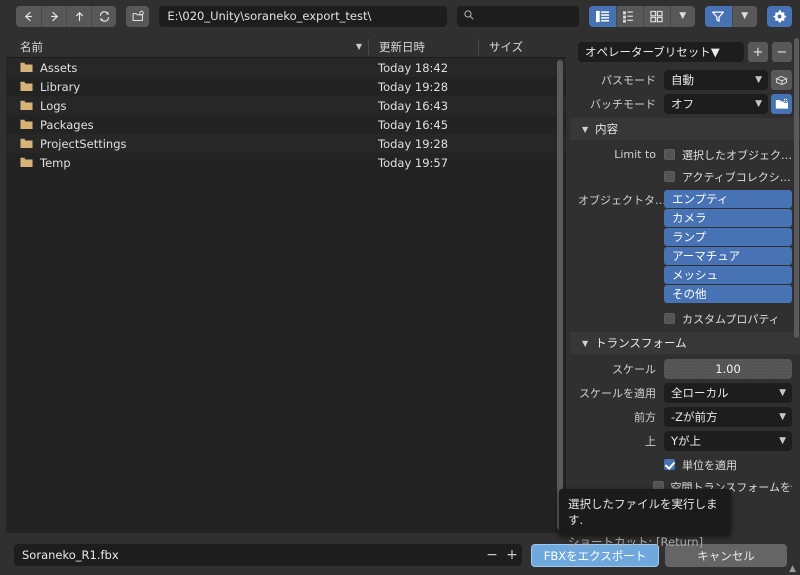 This screenshot has height=575, width=800. I want to click on display-mode-thumbnails-icon, so click(656, 16).